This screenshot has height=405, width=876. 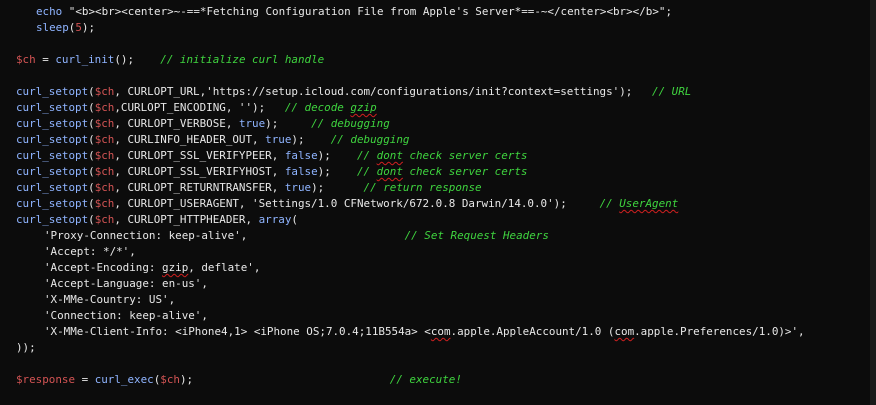 What do you see at coordinates (422, 187) in the screenshot?
I see `code-token-comment: // return response` at bounding box center [422, 187].